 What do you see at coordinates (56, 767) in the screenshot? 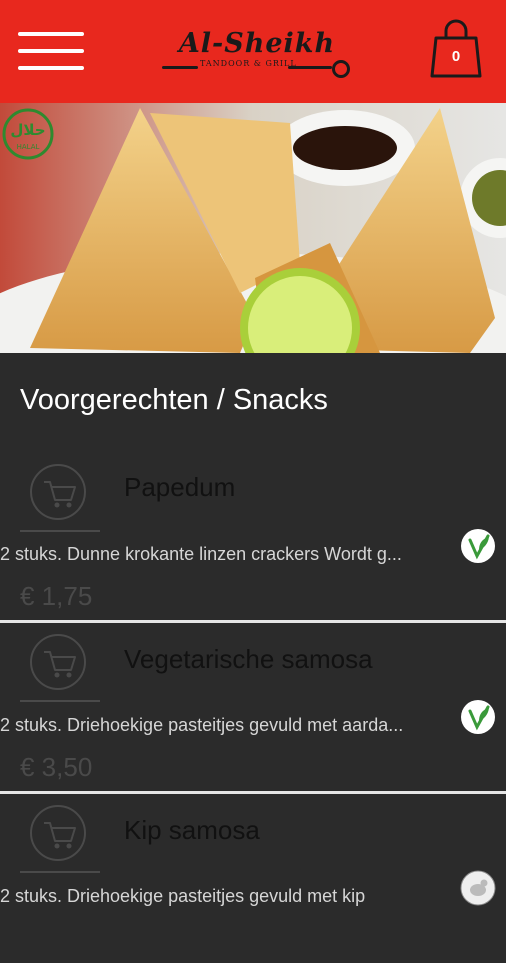
I see `item-price: € 3,50` at bounding box center [56, 767].